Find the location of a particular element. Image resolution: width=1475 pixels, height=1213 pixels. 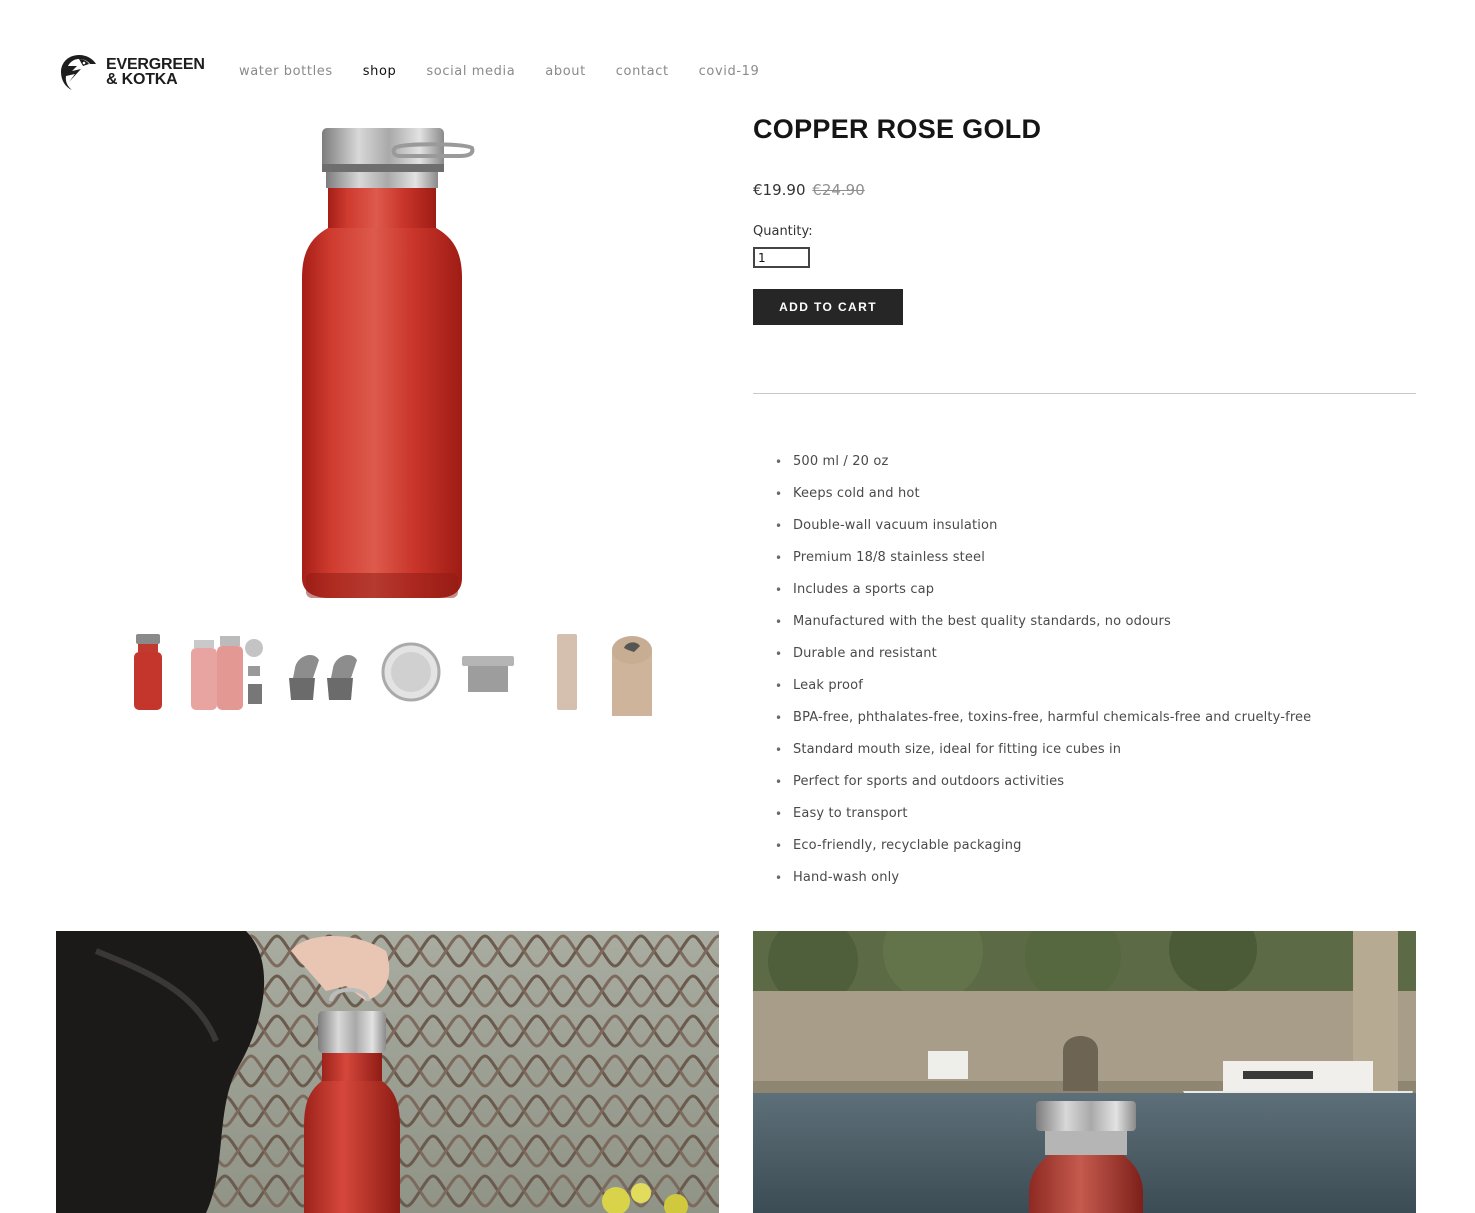

thumbnail-red-bottle is located at coordinates (148, 672).